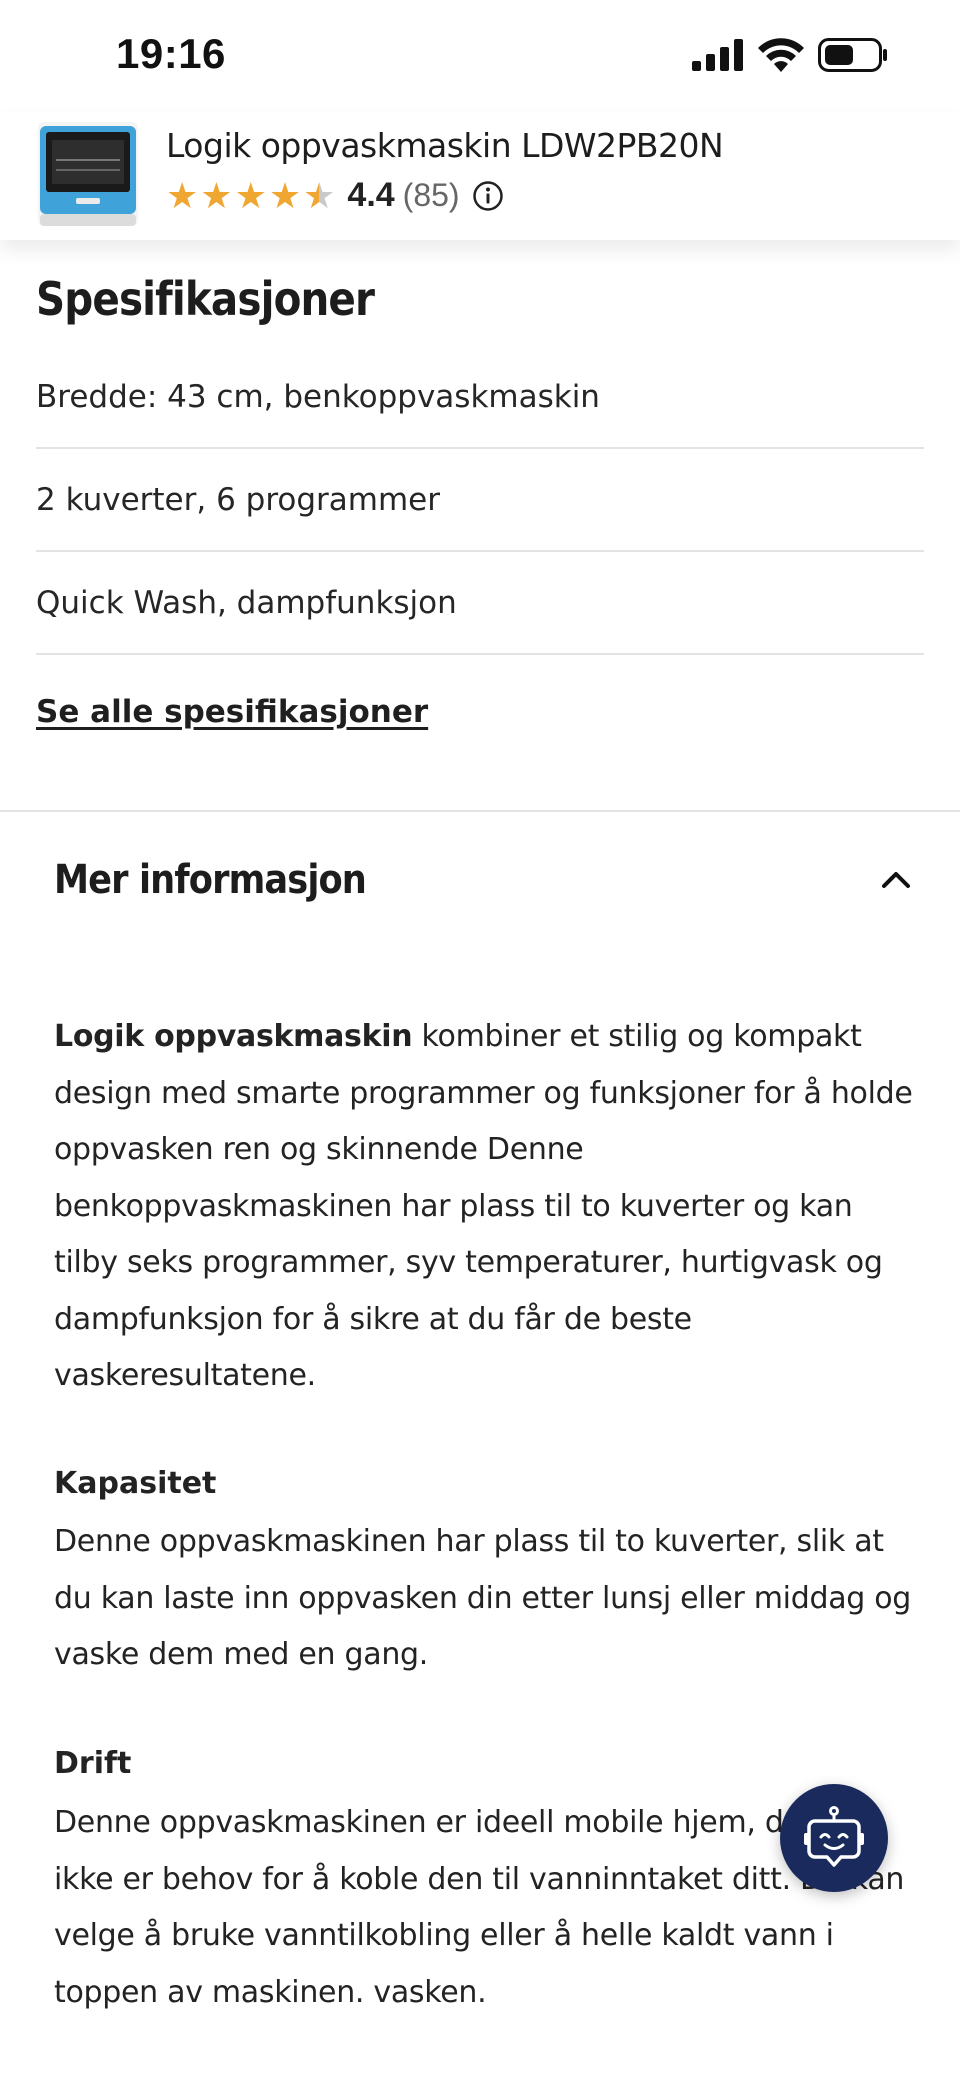 The height and width of the screenshot is (2077, 960). What do you see at coordinates (488, 196) in the screenshot?
I see `info-icon` at bounding box center [488, 196].